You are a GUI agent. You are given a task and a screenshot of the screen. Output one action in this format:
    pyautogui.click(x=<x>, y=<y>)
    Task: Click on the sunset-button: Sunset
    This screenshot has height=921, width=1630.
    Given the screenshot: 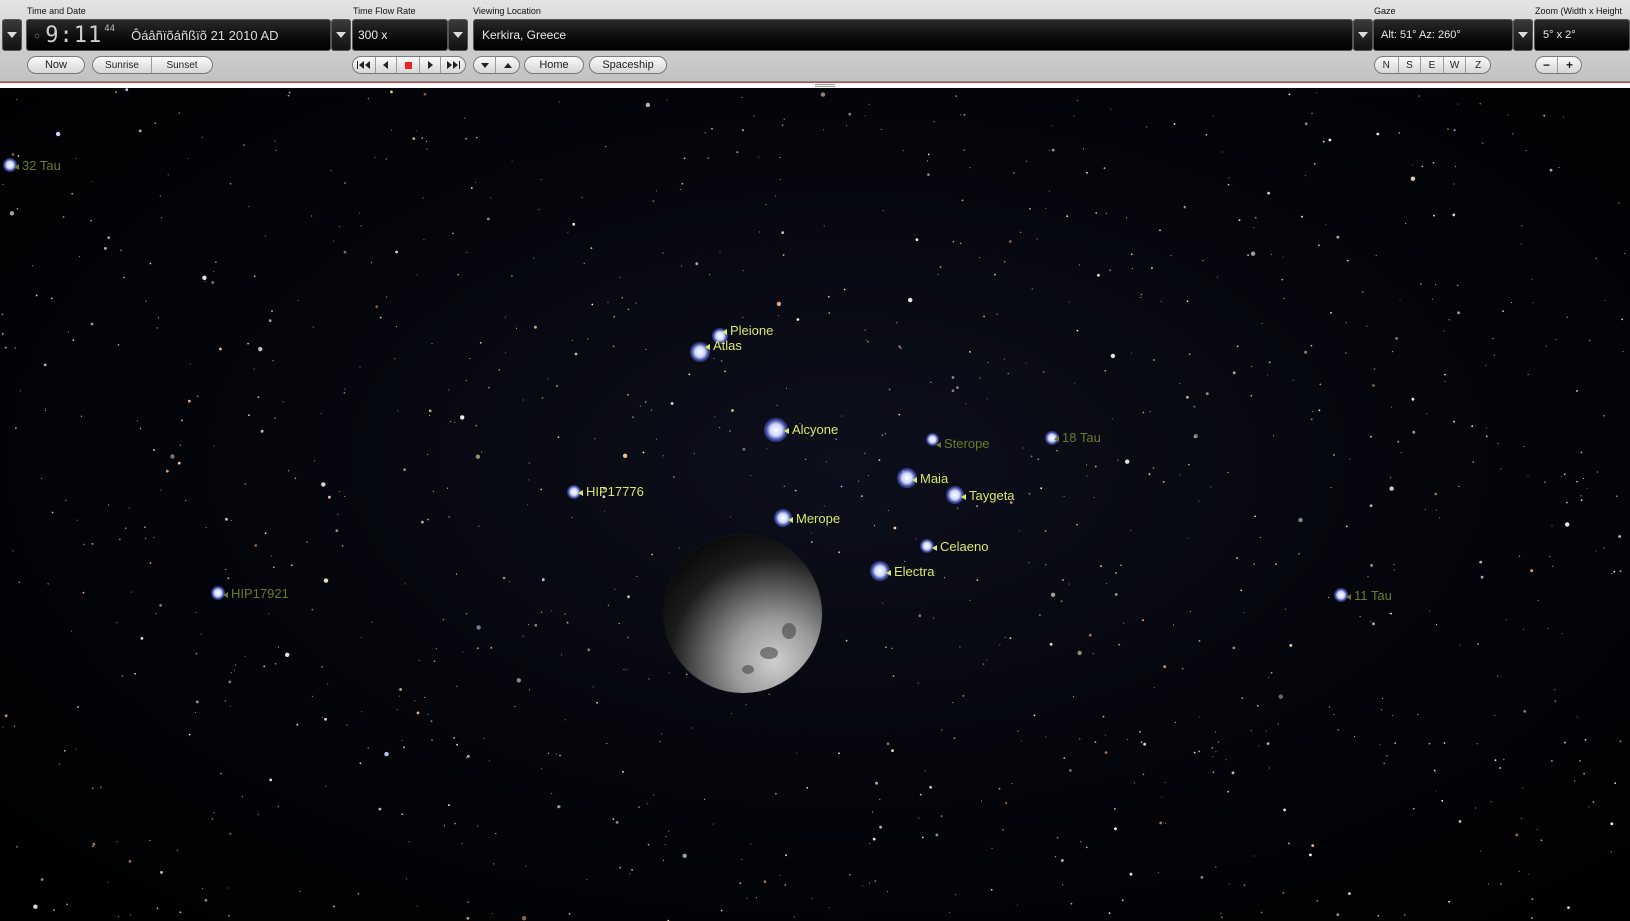 What is the action you would take?
    pyautogui.click(x=182, y=65)
    